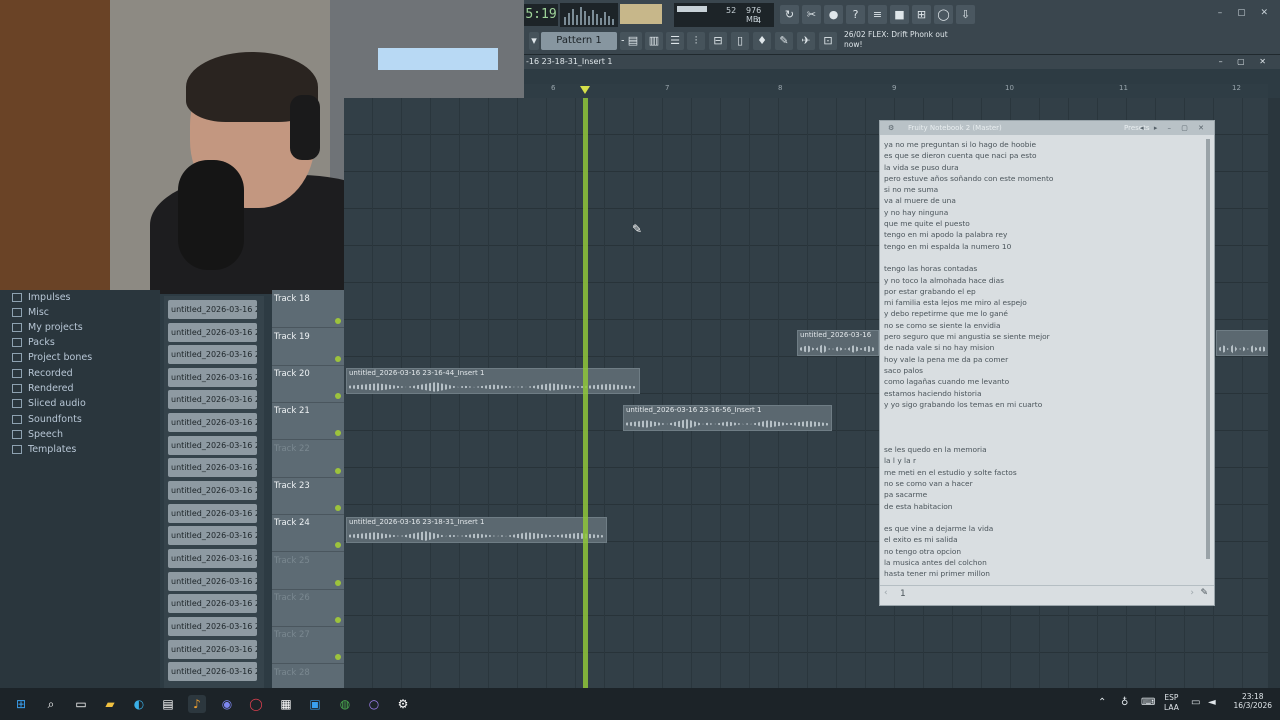 Image resolution: width=1280 pixels, height=720 pixels. What do you see at coordinates (227, 704) in the screenshot?
I see `discord-icon: ◉` at bounding box center [227, 704].